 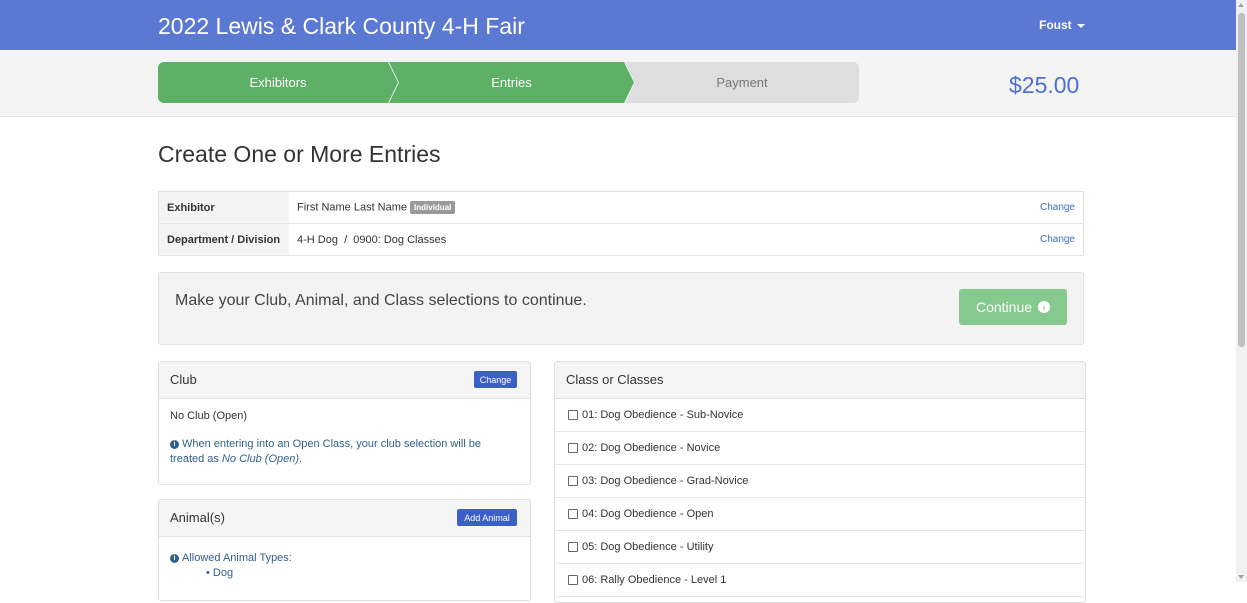 What do you see at coordinates (400, 239) in the screenshot?
I see `division-name: 0900: Dog Classes` at bounding box center [400, 239].